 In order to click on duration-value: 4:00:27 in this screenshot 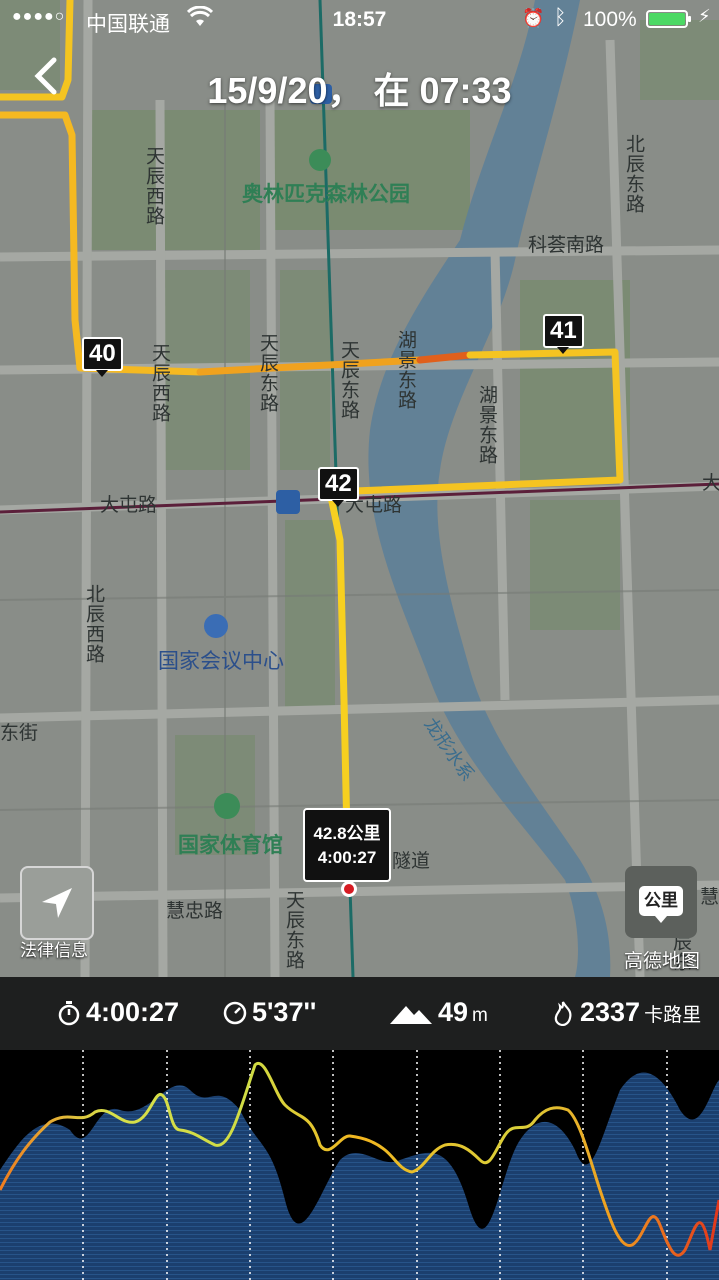, I will do `click(133, 1012)`.